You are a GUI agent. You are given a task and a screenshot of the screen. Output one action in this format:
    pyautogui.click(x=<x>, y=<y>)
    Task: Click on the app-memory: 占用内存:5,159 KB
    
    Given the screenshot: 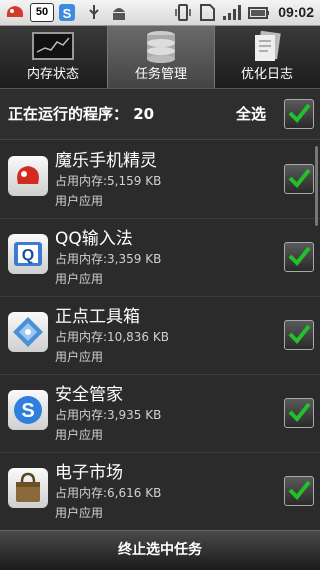 What is the action you would take?
    pyautogui.click(x=108, y=181)
    